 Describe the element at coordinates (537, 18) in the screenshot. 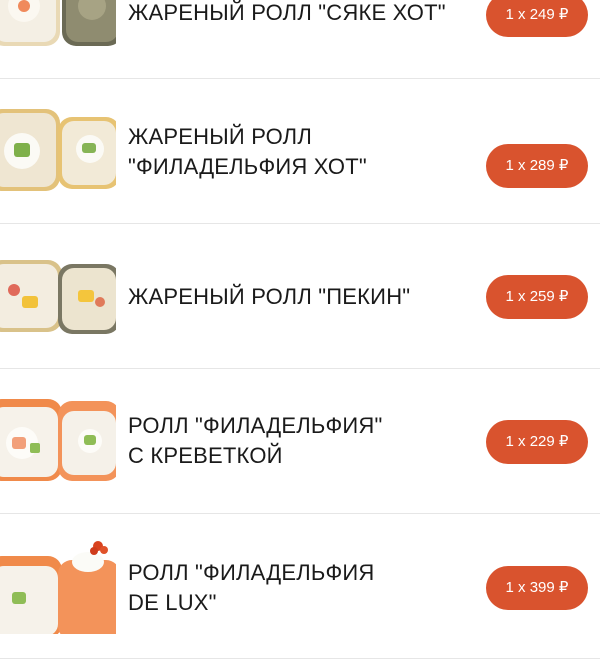

I see `add-to-cart-button: 1 x 249 ₽` at that location.